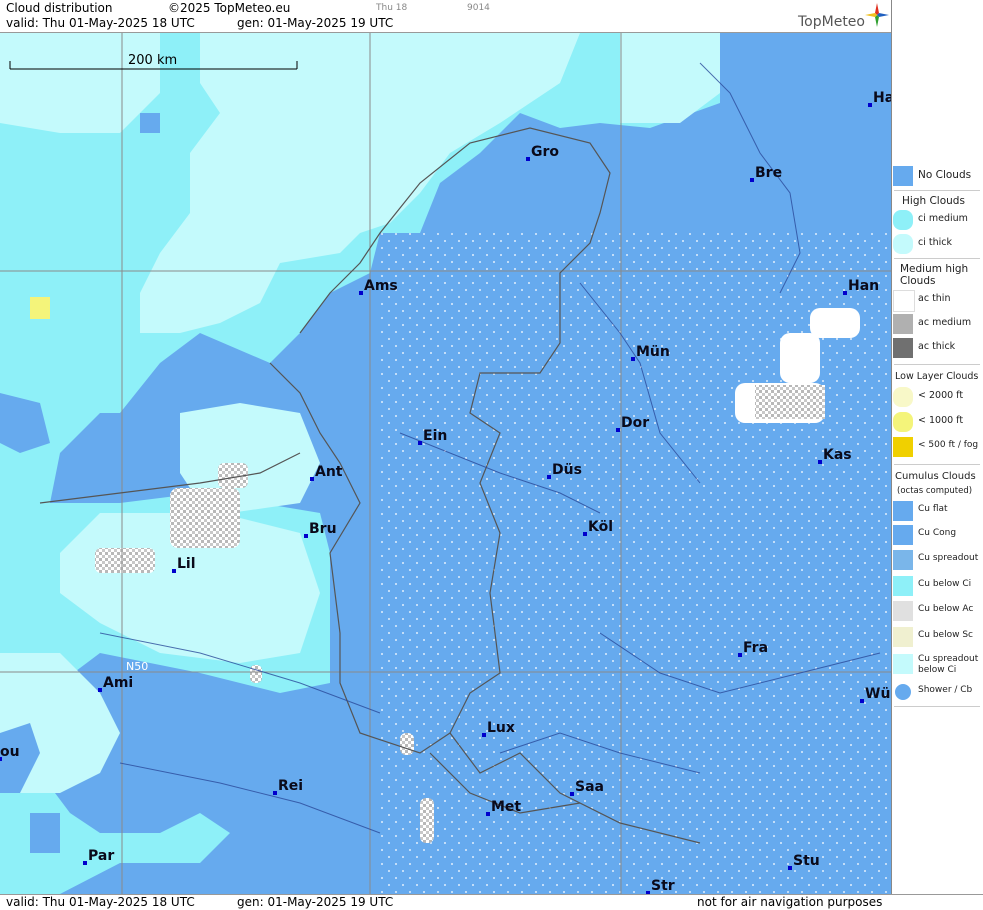  What do you see at coordinates (937, 560) in the screenshot?
I see `legend-cu-spreadout: Cu spreadout` at bounding box center [937, 560].